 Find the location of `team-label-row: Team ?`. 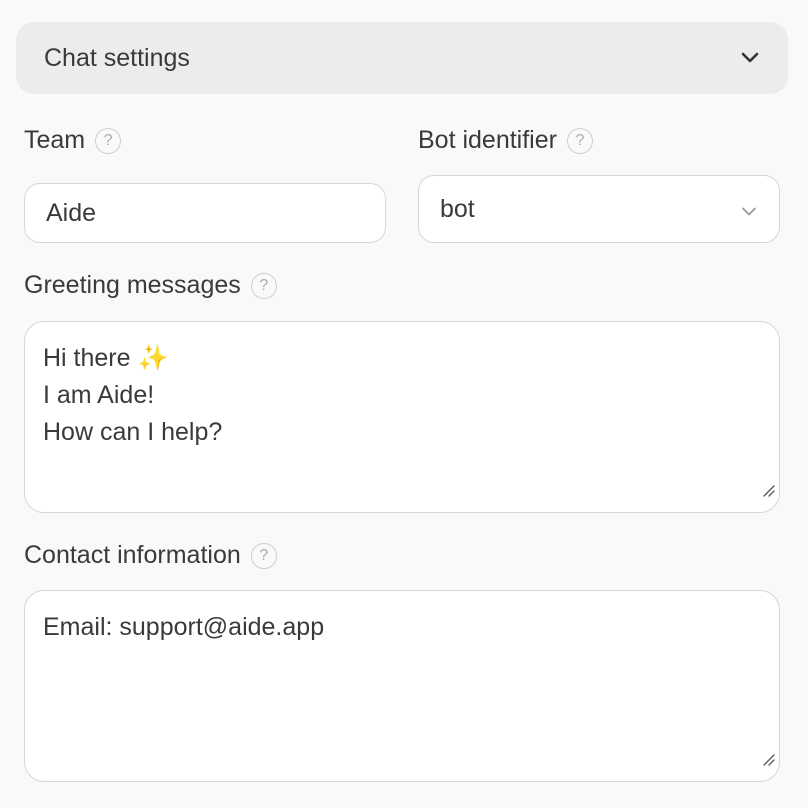

team-label-row: Team ? is located at coordinates (73, 140).